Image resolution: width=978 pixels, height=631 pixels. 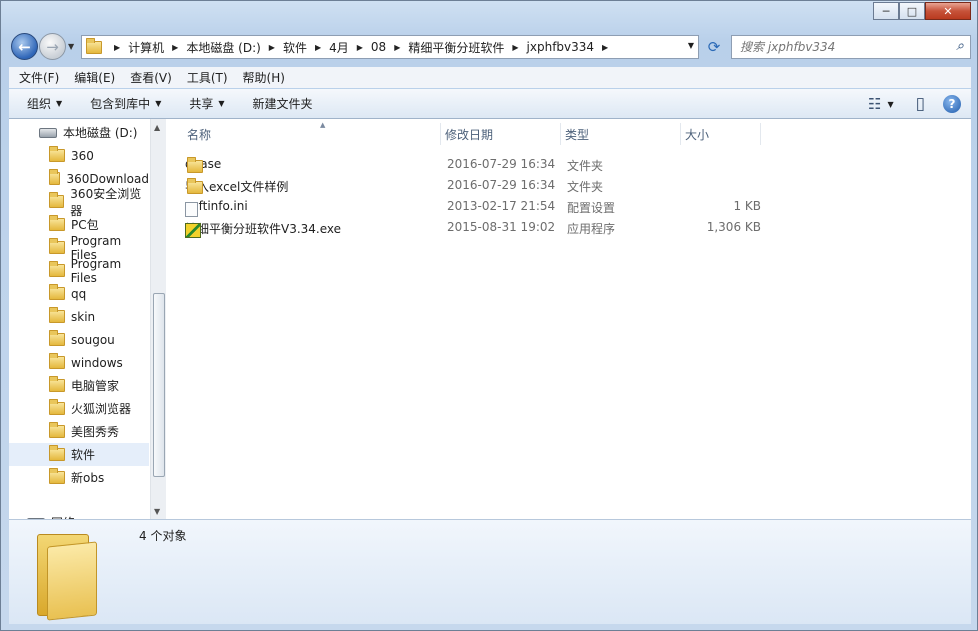 I want to click on file-date: 2016-07-29 16:34, so click(x=501, y=185).